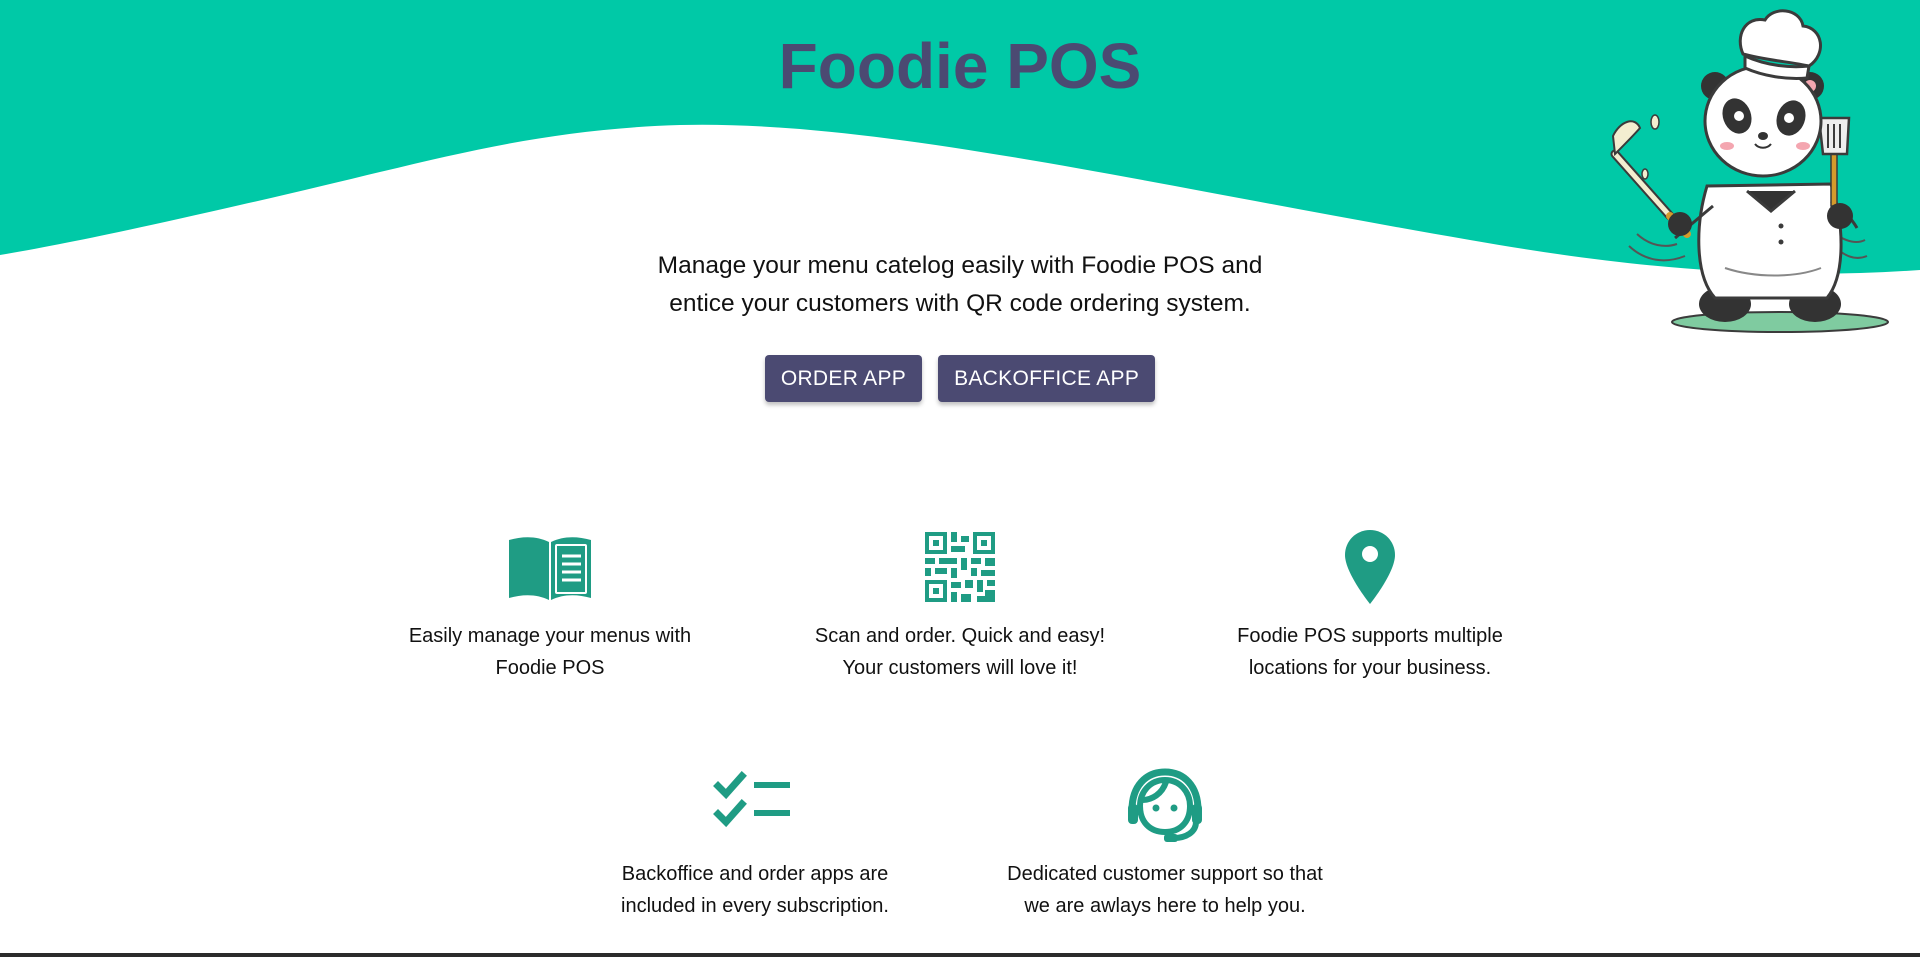 Image resolution: width=1920 pixels, height=957 pixels. I want to click on feature-line: included in every subscription., so click(755, 906).